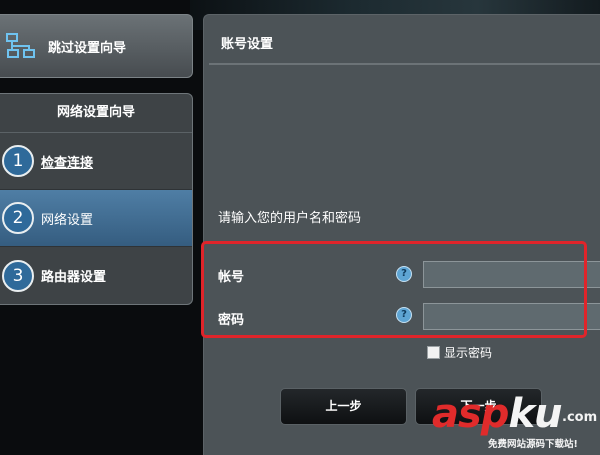 The height and width of the screenshot is (455, 600). I want to click on network-icon, so click(20, 45).